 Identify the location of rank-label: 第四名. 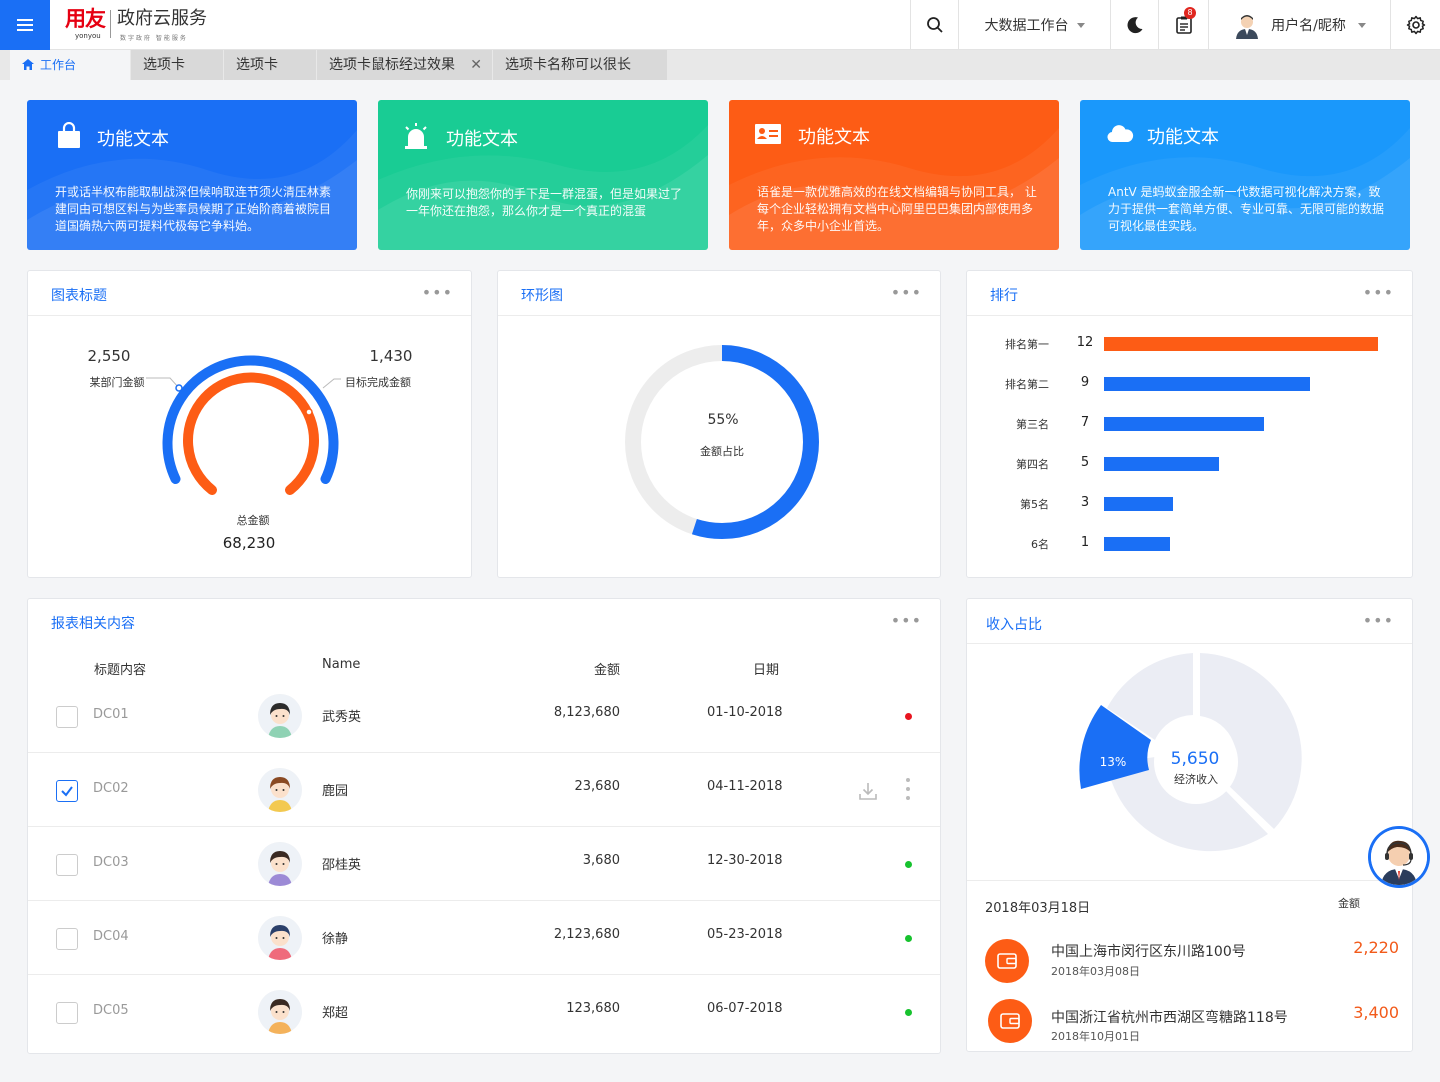
(1032, 464).